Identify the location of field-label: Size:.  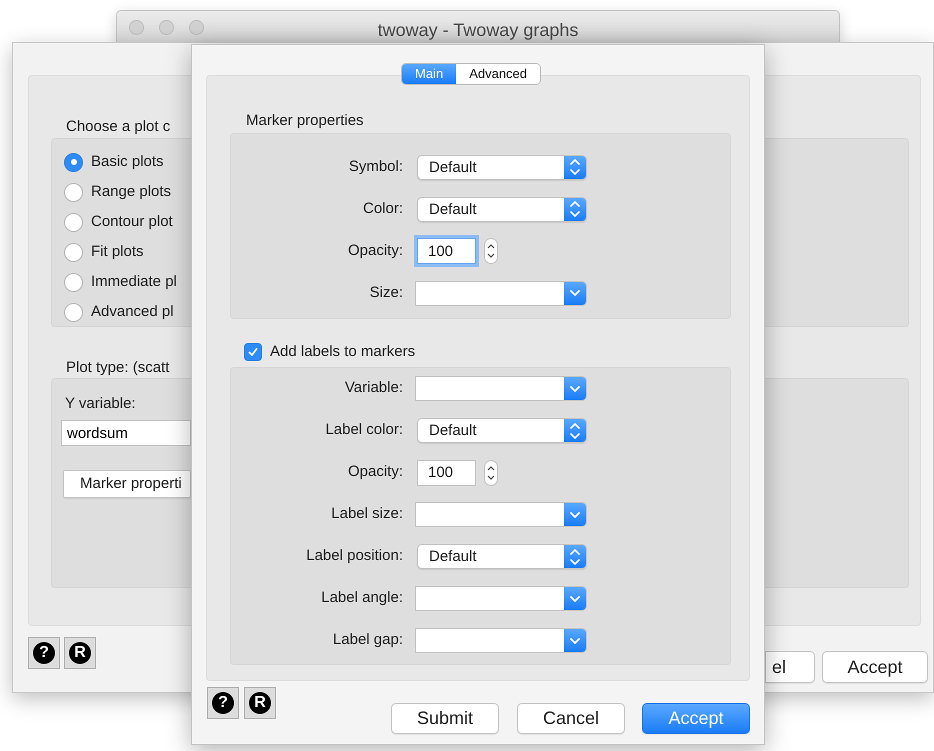
(385, 292).